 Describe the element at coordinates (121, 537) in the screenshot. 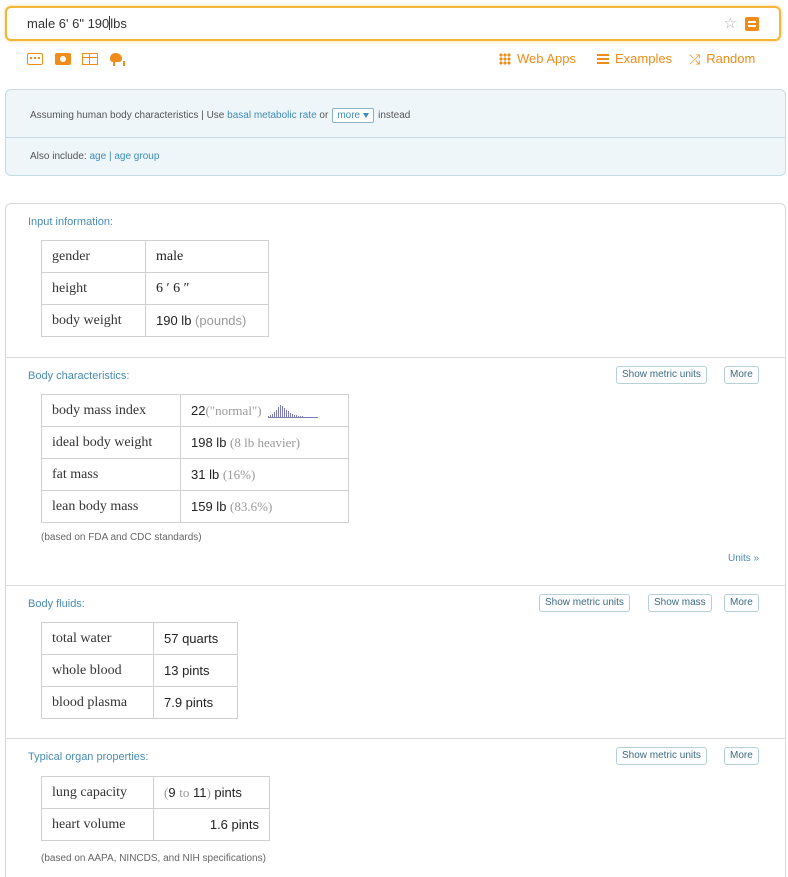

I see `source-note: (based on FDA and CDC standards)` at that location.